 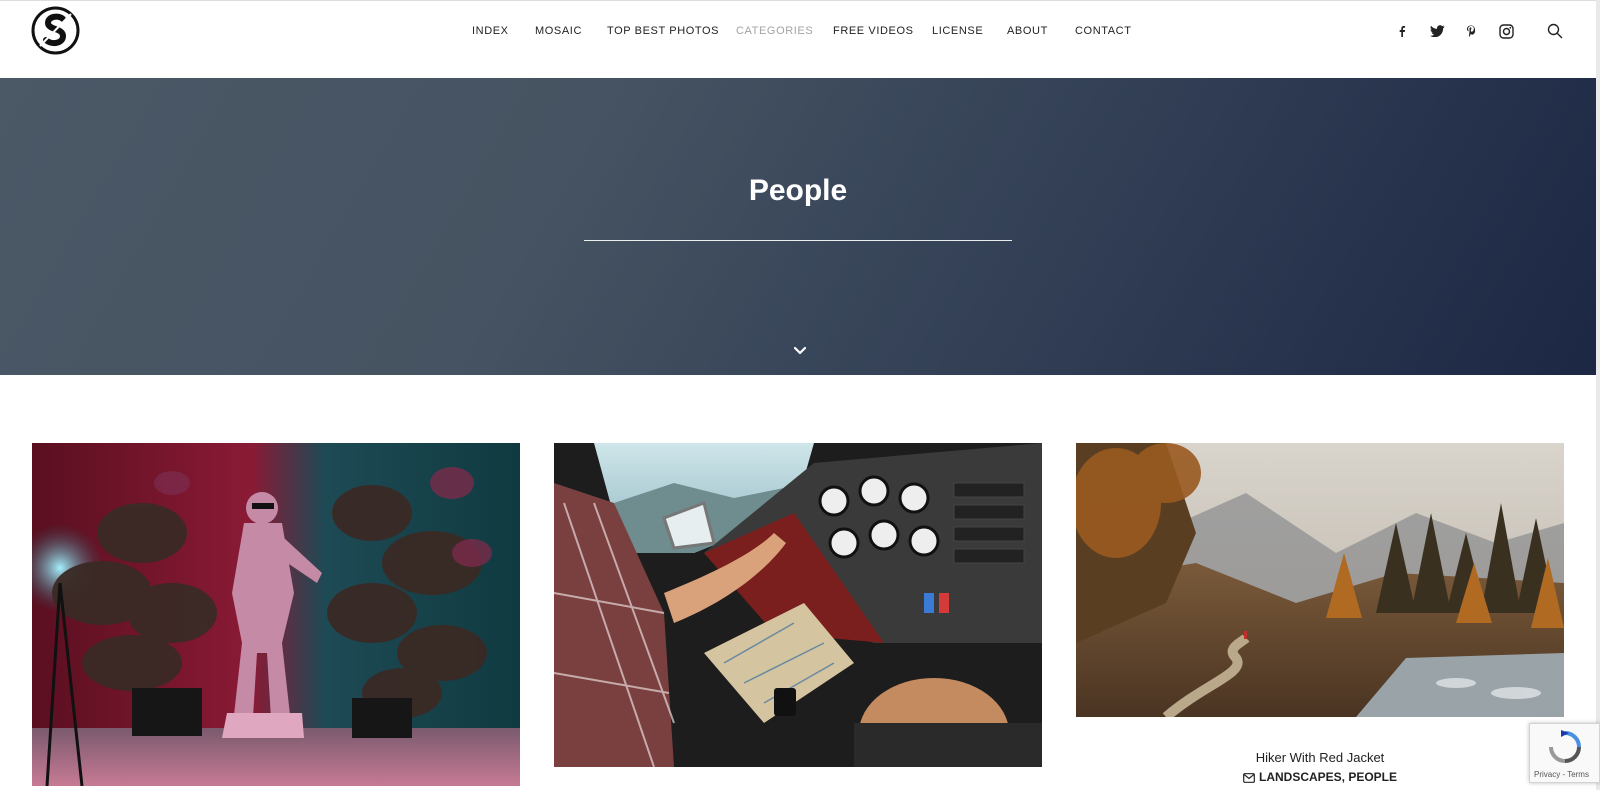 What do you see at coordinates (663, 31) in the screenshot?
I see `nav-item-top-best-photos: TOP BEST PHOTOS` at bounding box center [663, 31].